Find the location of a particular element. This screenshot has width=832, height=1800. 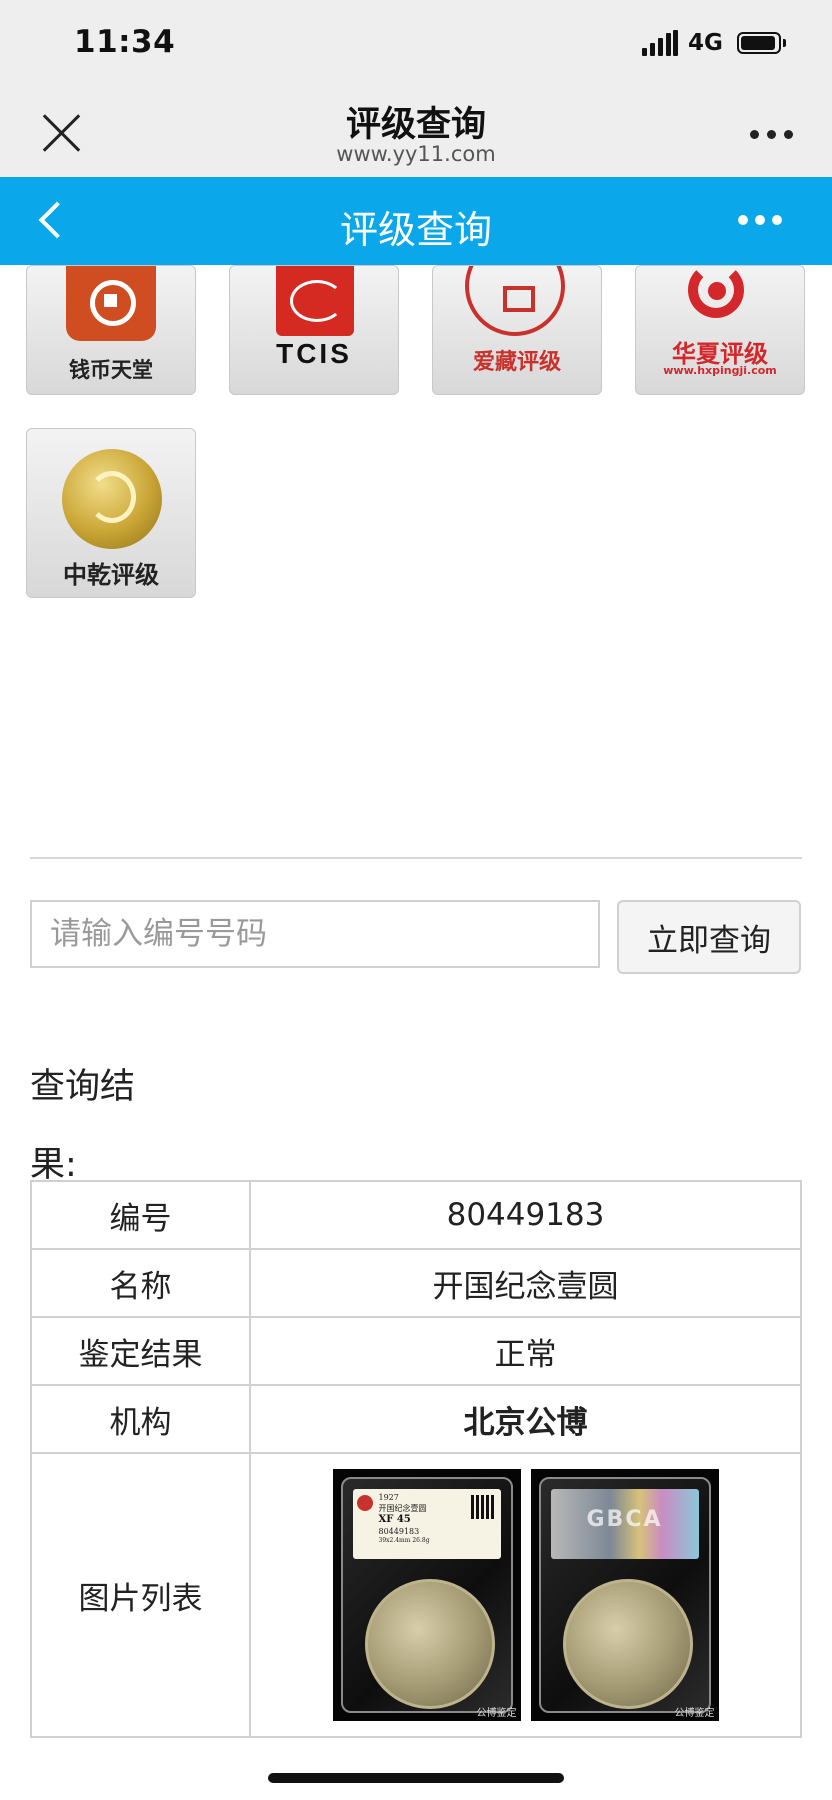

zhongqian-coin-icon is located at coordinates (112, 499).